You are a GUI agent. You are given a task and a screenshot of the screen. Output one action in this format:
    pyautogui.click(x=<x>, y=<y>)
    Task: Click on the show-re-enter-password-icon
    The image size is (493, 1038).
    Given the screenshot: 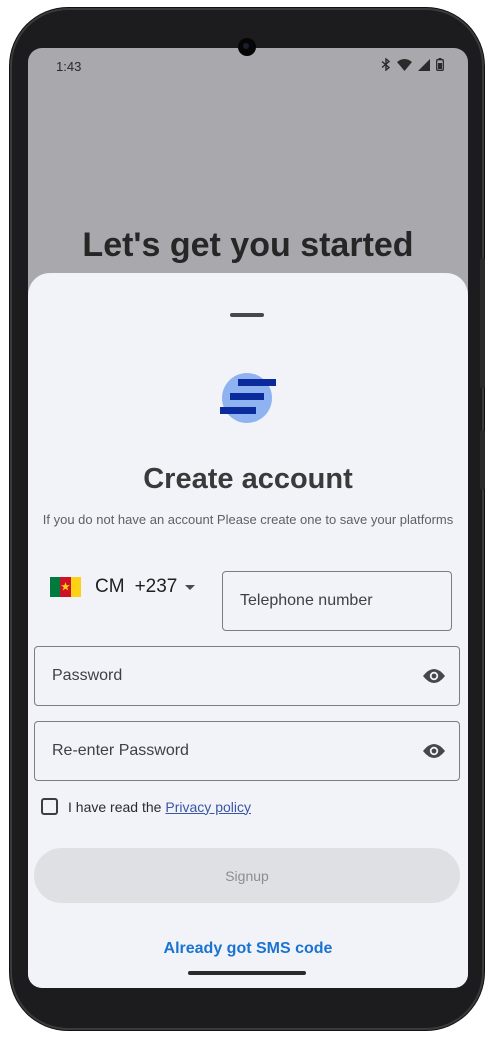 What is the action you would take?
    pyautogui.click(x=434, y=751)
    